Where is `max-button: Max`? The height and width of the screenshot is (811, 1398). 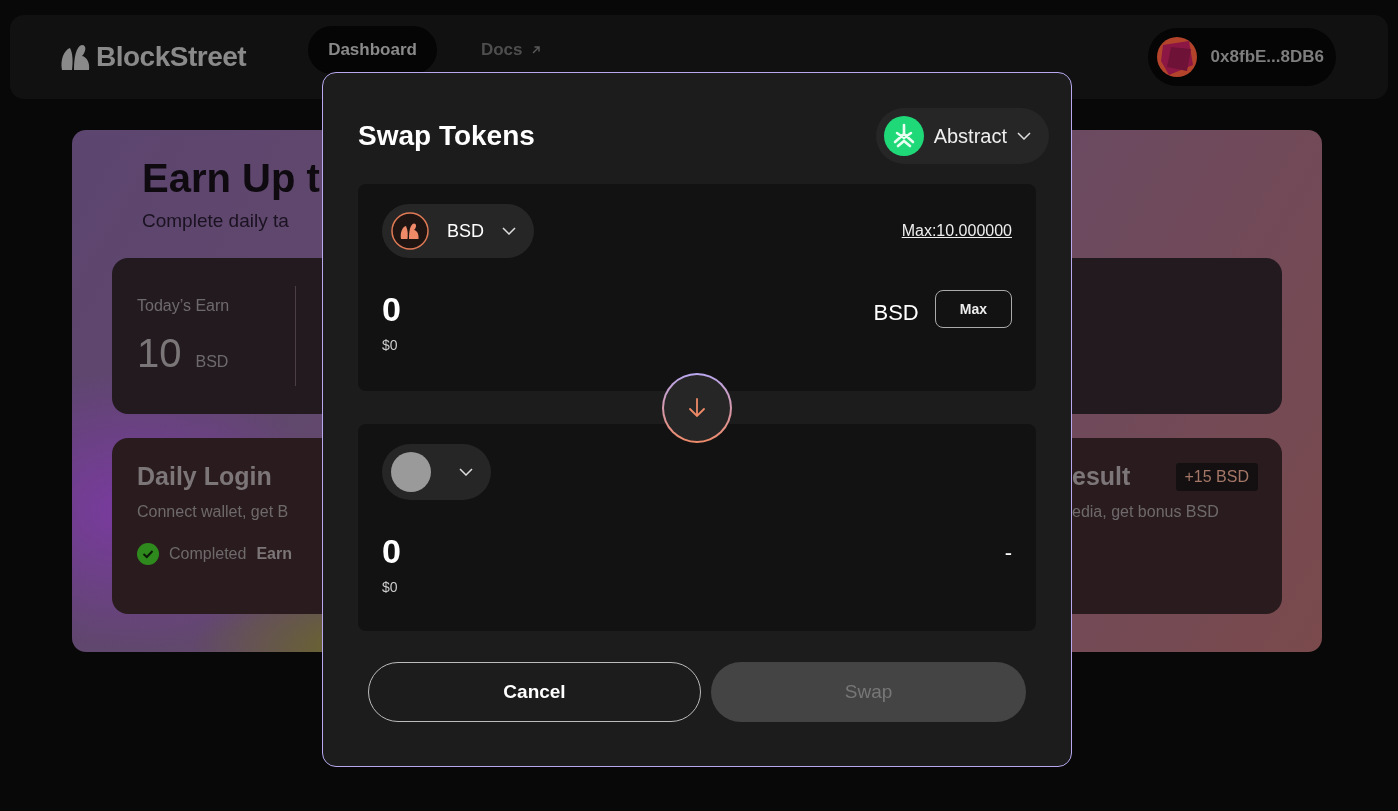 max-button: Max is located at coordinates (973, 309).